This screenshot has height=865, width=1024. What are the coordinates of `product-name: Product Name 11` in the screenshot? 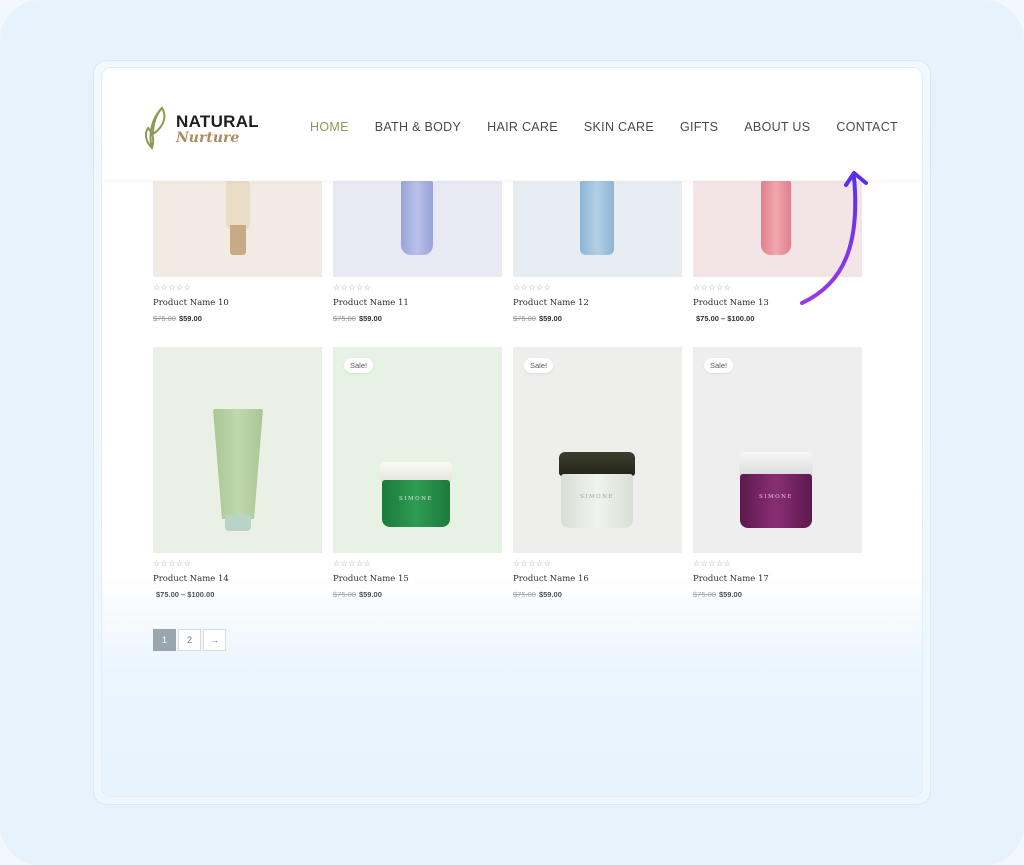 It's located at (417, 303).